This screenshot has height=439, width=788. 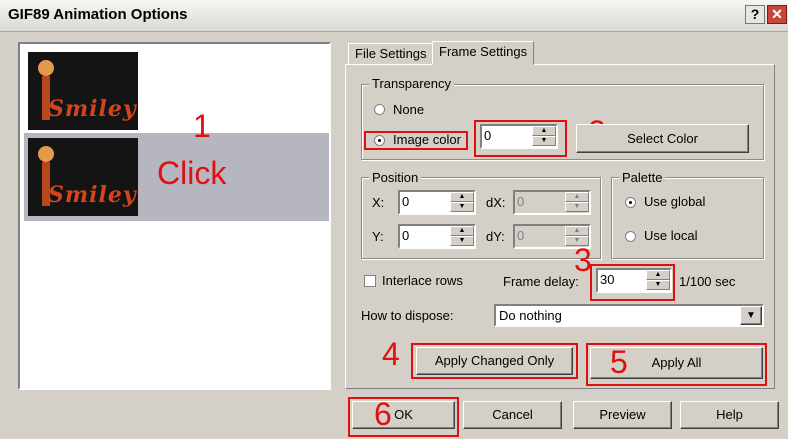 I want to click on annotation-click: Click, so click(x=192, y=173).